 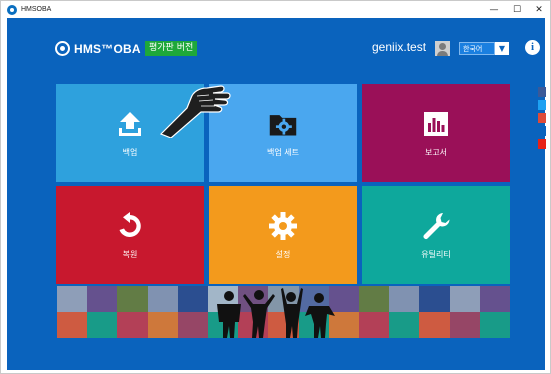 I want to click on language-value: 한국어, so click(x=477, y=48).